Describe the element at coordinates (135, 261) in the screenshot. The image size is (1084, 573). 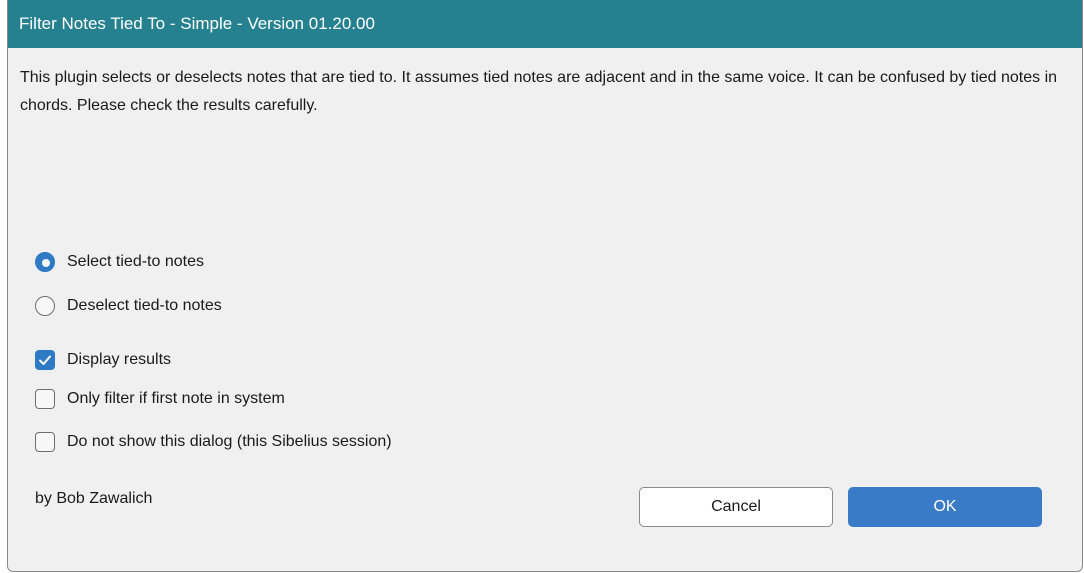
I see `radio-label: Select tied-to notes` at that location.